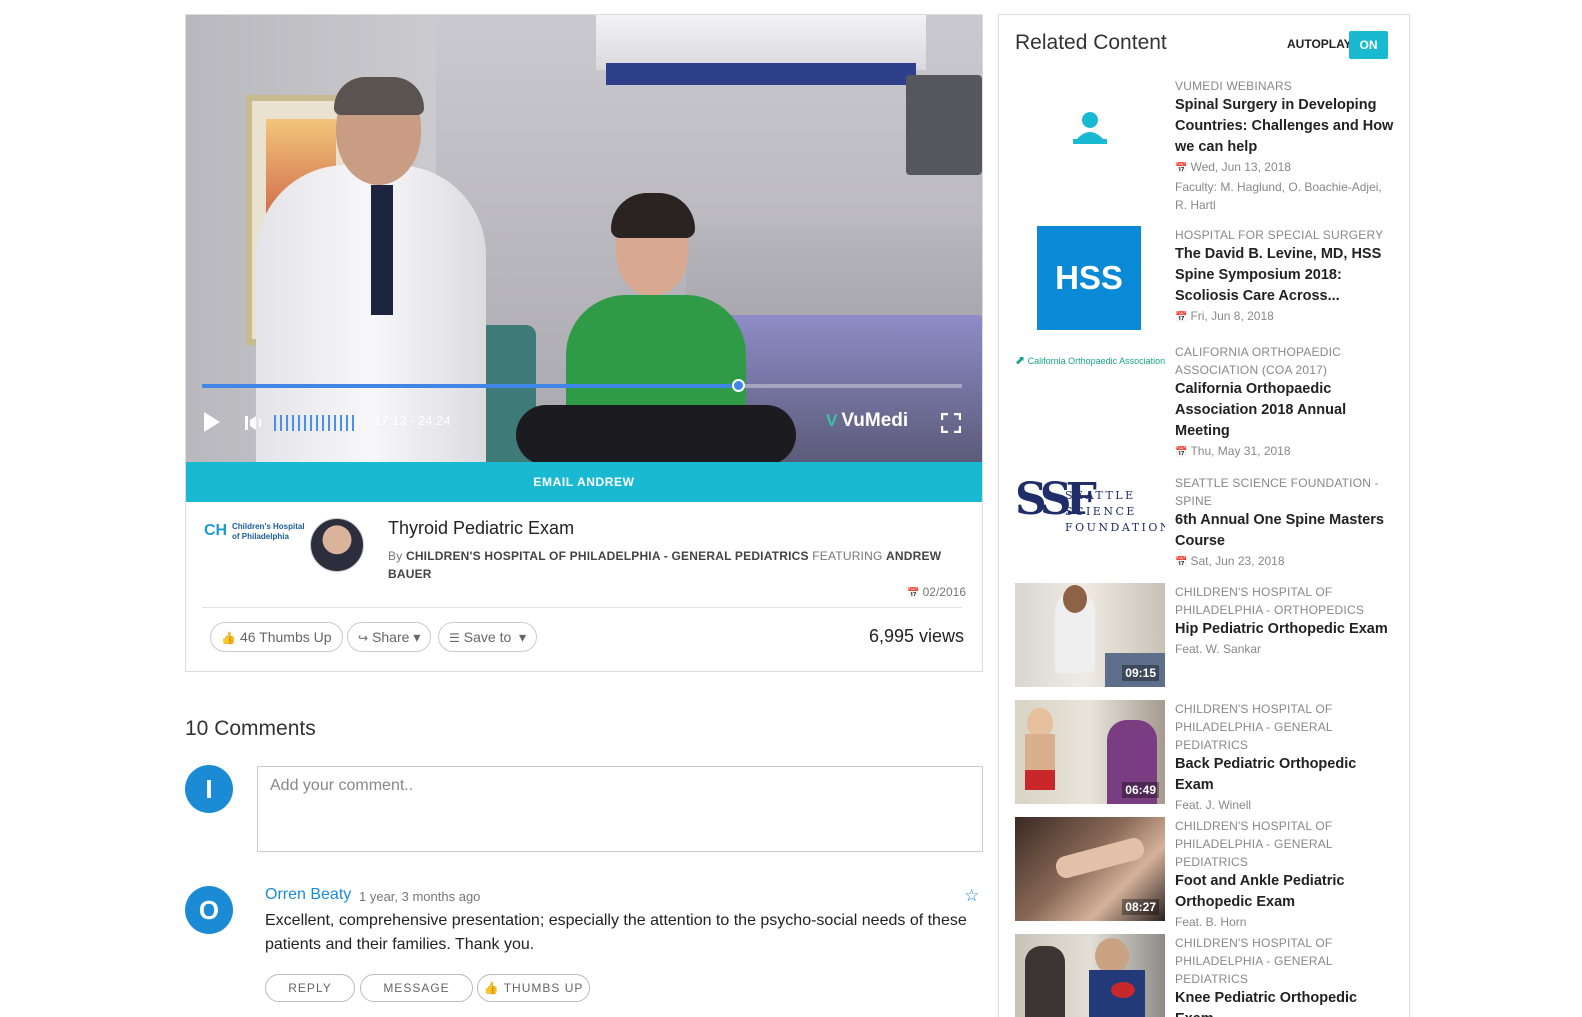 This screenshot has width=1582, height=1017. What do you see at coordinates (255, 423) in the screenshot?
I see `volume-icon` at bounding box center [255, 423].